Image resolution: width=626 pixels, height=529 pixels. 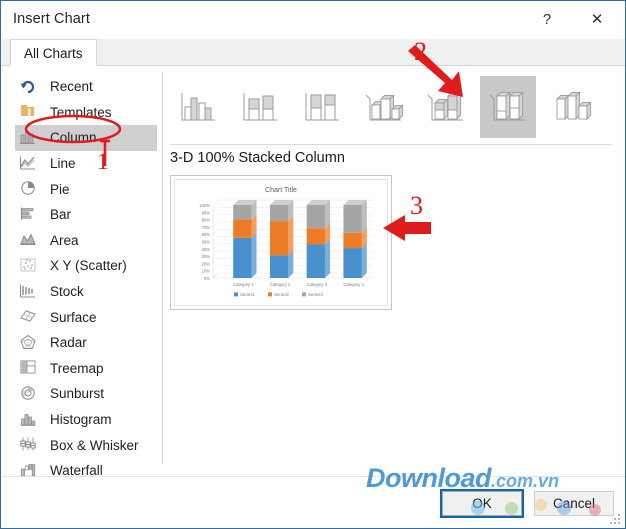 I want to click on thumbnail-100-percent-stacked-column, so click(x=322, y=107).